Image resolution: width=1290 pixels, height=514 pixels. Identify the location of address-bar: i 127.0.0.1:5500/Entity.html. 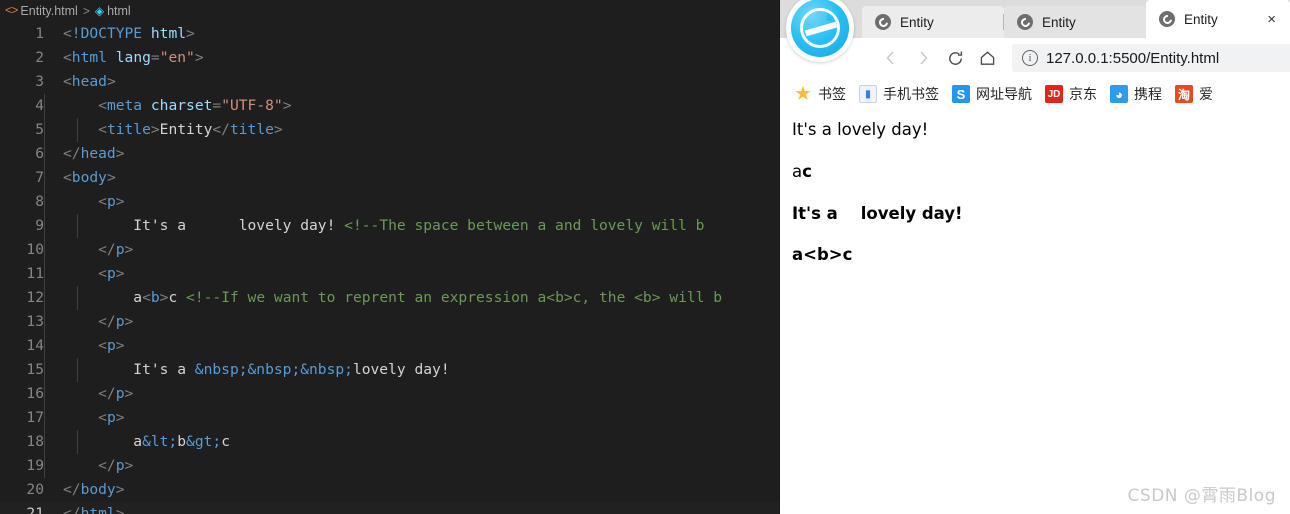
(1151, 58).